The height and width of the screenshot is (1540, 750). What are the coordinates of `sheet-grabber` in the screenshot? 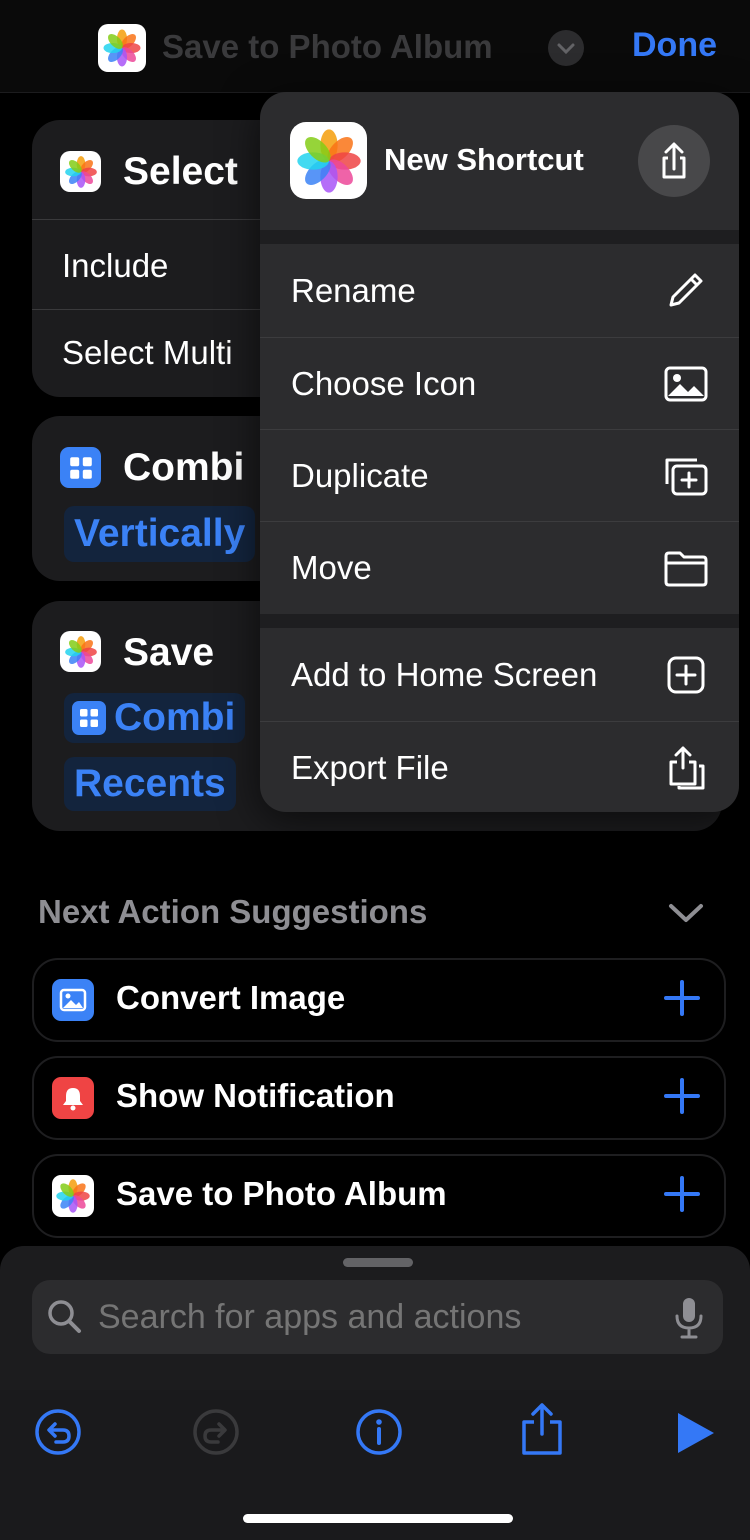 It's located at (378, 1262).